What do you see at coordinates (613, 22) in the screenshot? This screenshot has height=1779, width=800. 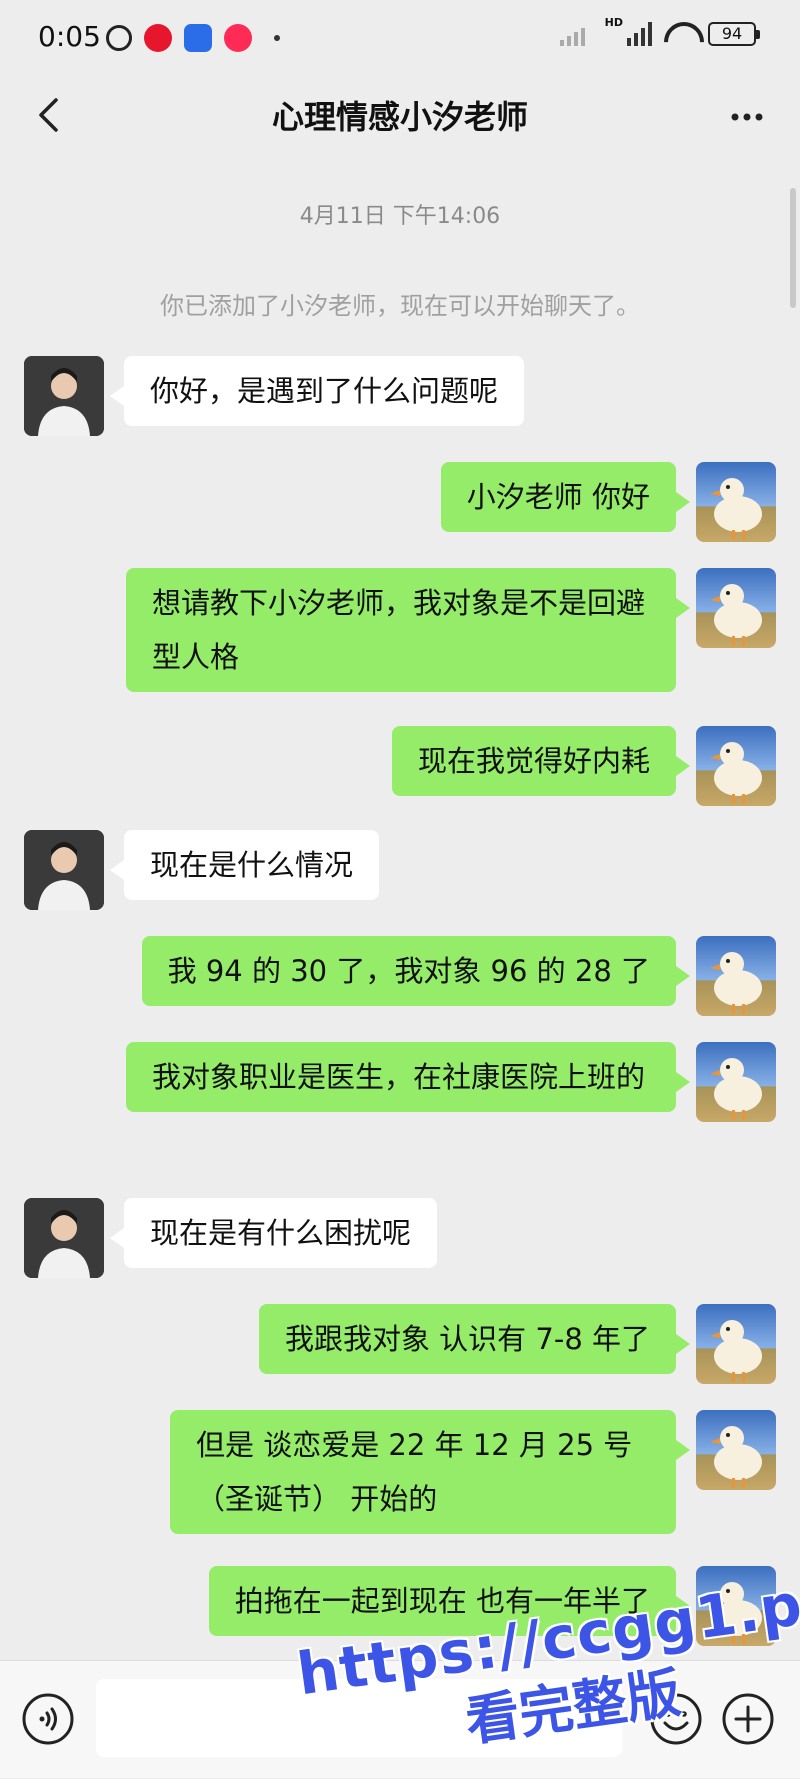 I see `hd-label: HD` at bounding box center [613, 22].